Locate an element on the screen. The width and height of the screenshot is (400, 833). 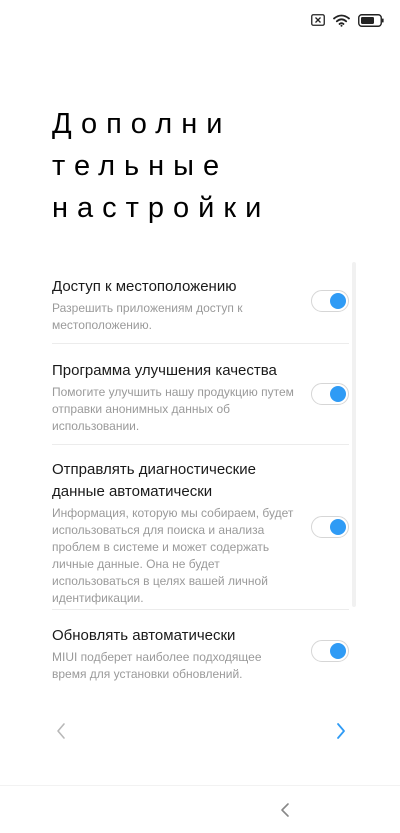
no-sim-icon is located at coordinates (318, 20).